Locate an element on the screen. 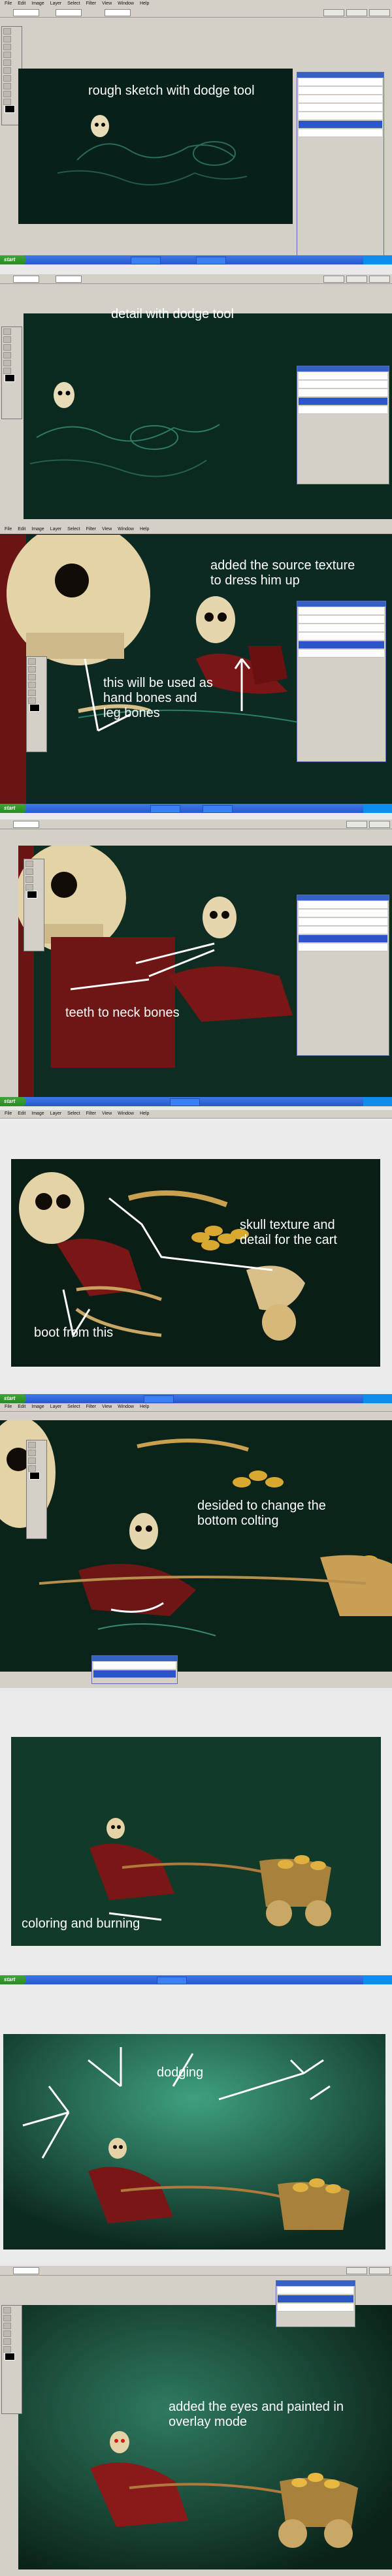 Image resolution: width=392 pixels, height=2576 pixels. menu-select: Select is located at coordinates (73, 529).